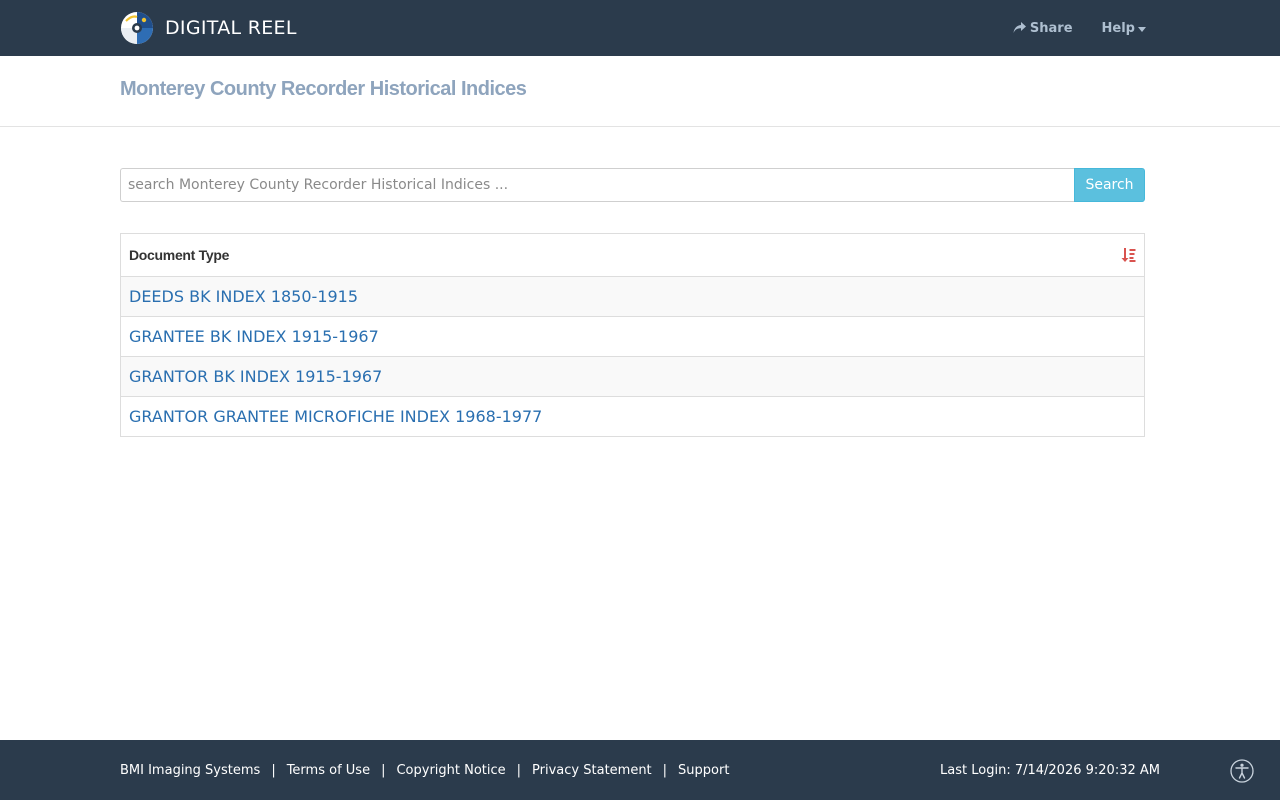  I want to click on caret-down-icon, so click(1142, 29).